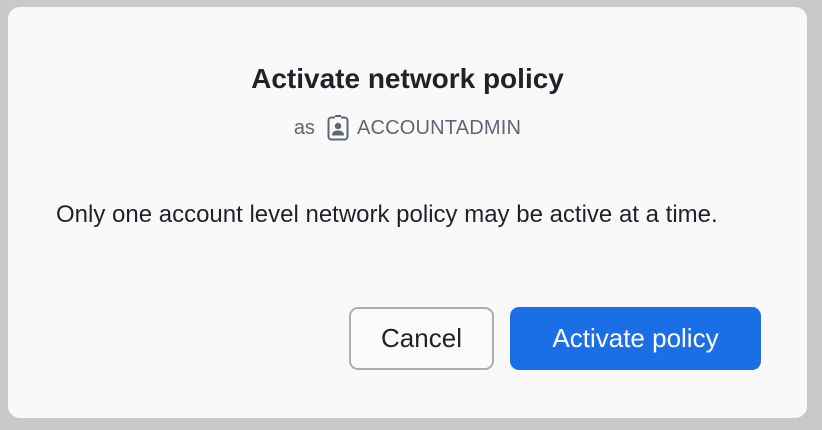 The image size is (822, 430). I want to click on role-prefix-label: as, so click(304, 128).